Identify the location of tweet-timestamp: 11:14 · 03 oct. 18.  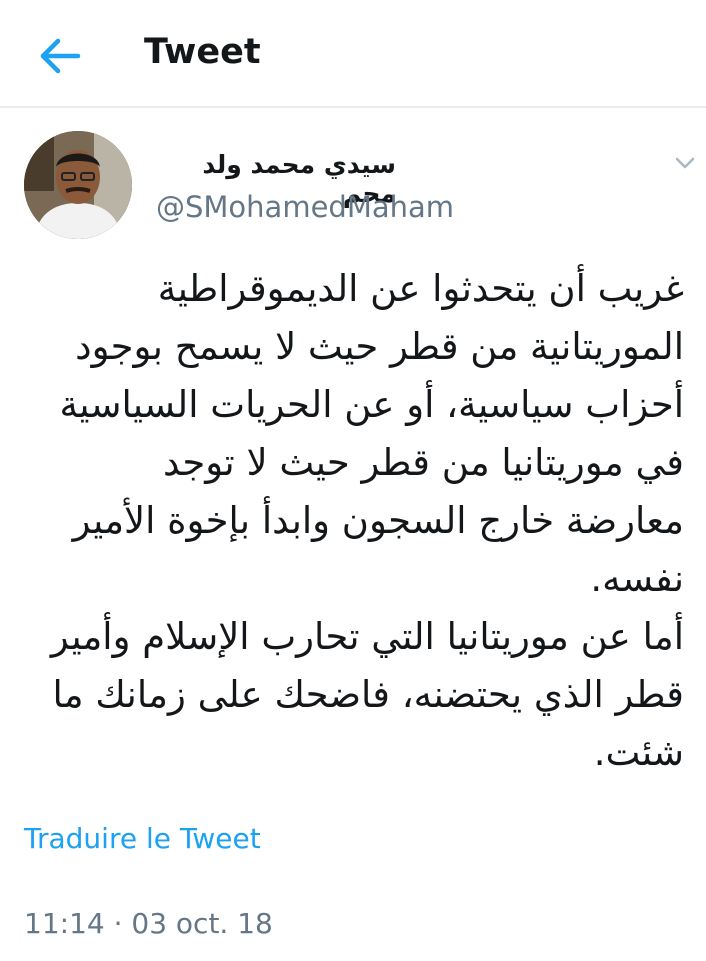
(148, 923).